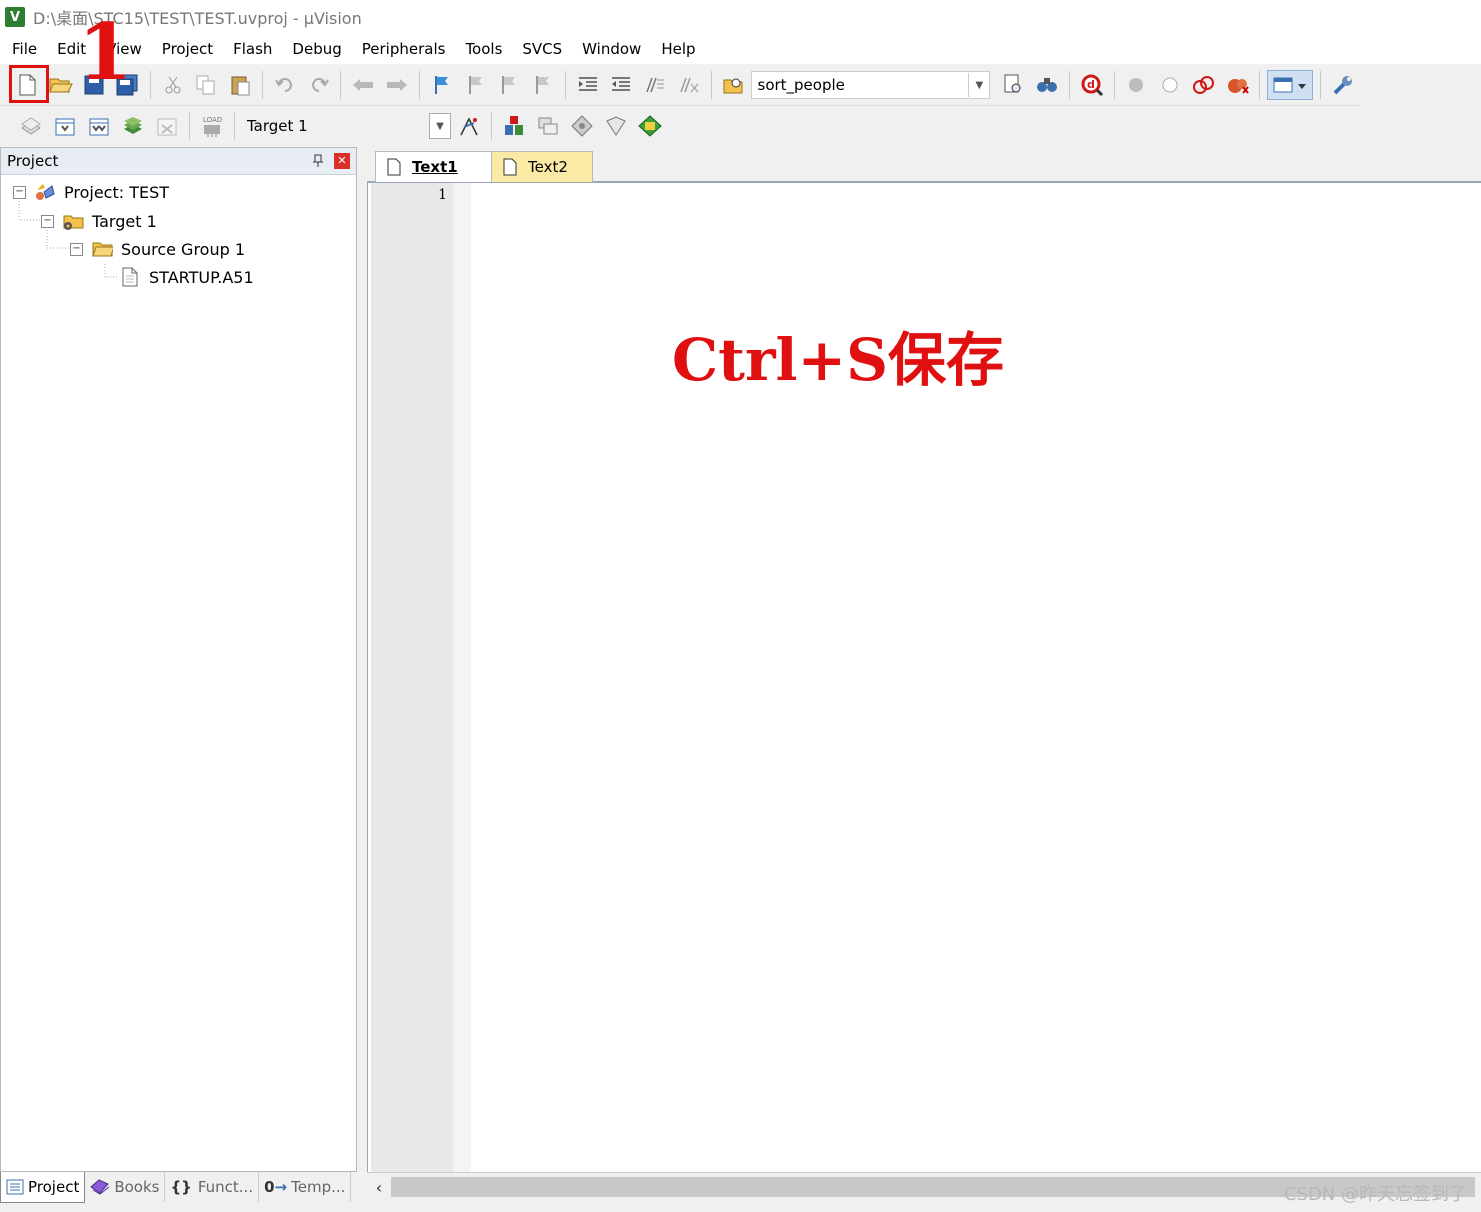 This screenshot has width=1481, height=1212. I want to click on copy-button, so click(207, 85).